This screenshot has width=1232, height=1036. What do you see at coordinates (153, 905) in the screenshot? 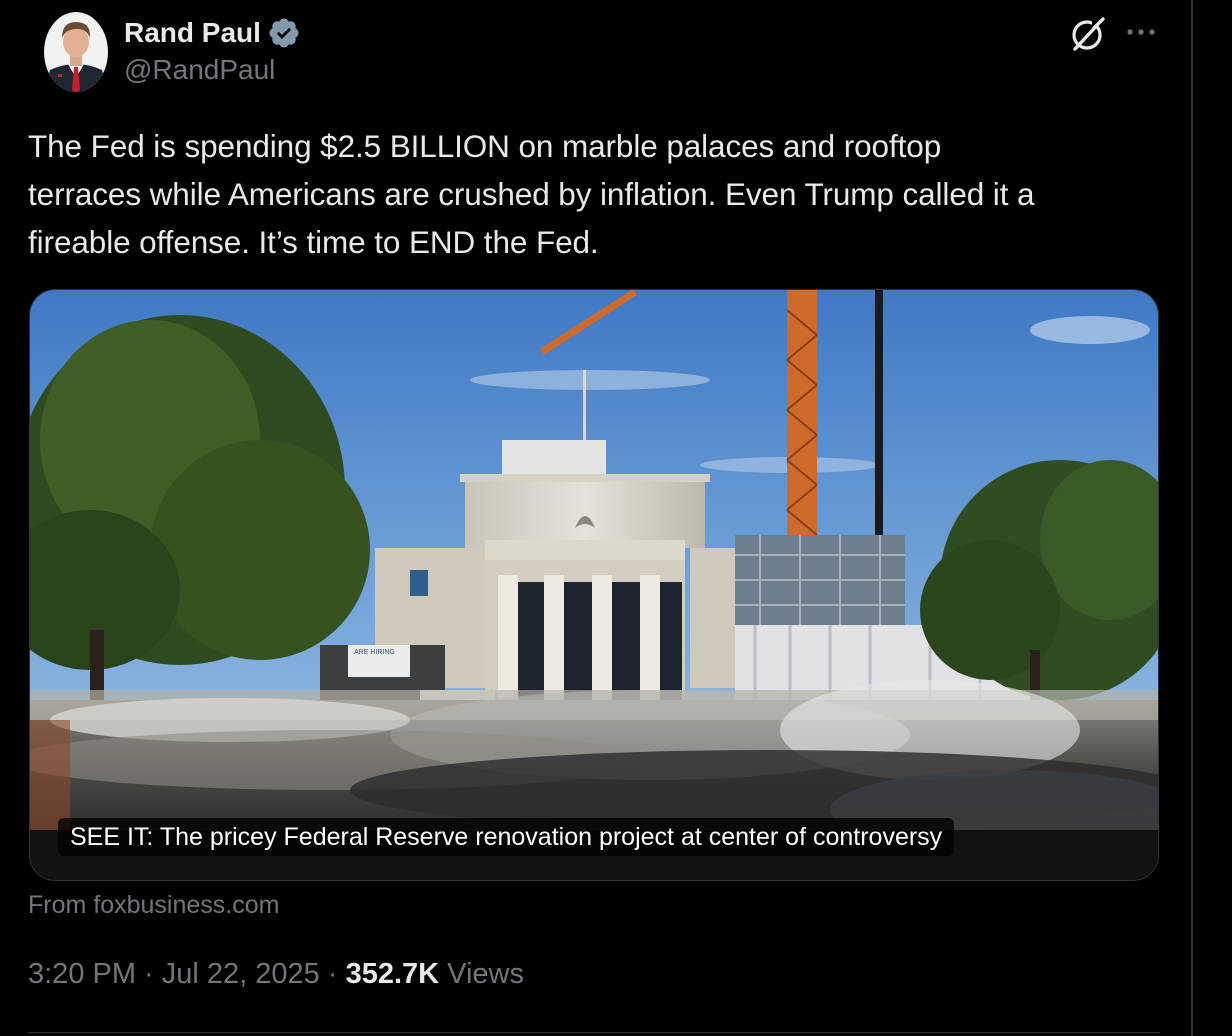
I see `link-card-source: From foxbusiness.com` at bounding box center [153, 905].